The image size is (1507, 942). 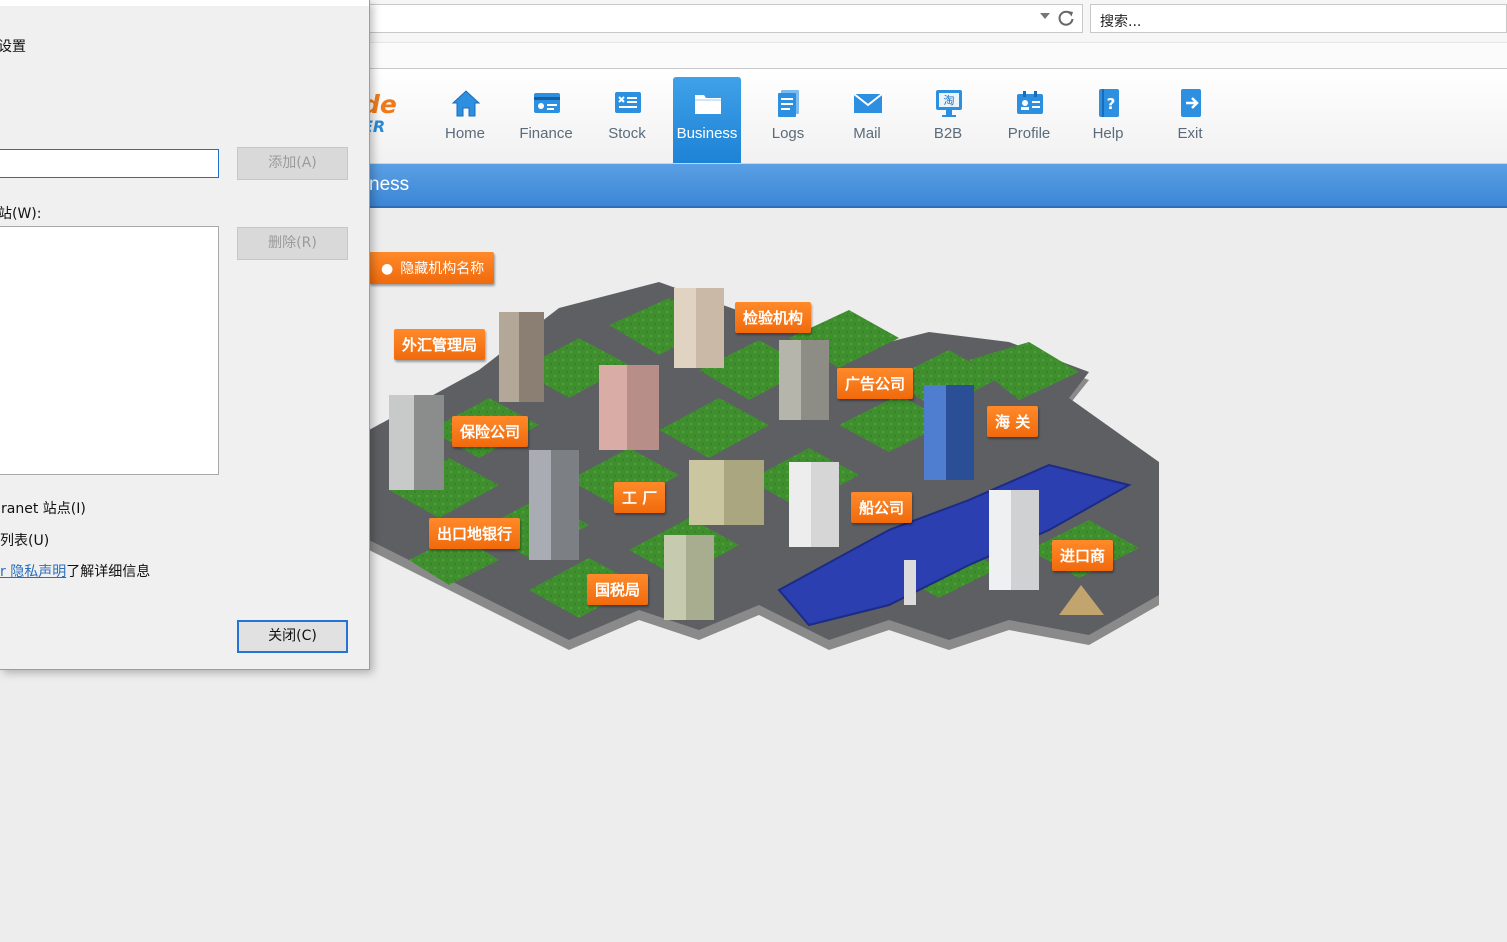 What do you see at coordinates (184, 3) in the screenshot?
I see `dialog-title-strip` at bounding box center [184, 3].